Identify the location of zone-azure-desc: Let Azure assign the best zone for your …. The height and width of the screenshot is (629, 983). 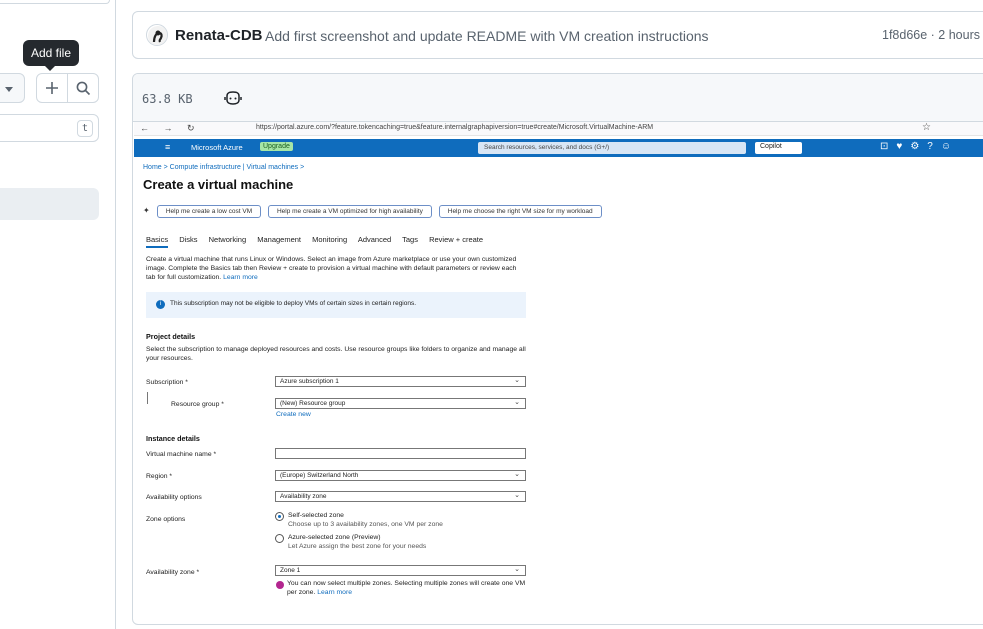
(357, 546).